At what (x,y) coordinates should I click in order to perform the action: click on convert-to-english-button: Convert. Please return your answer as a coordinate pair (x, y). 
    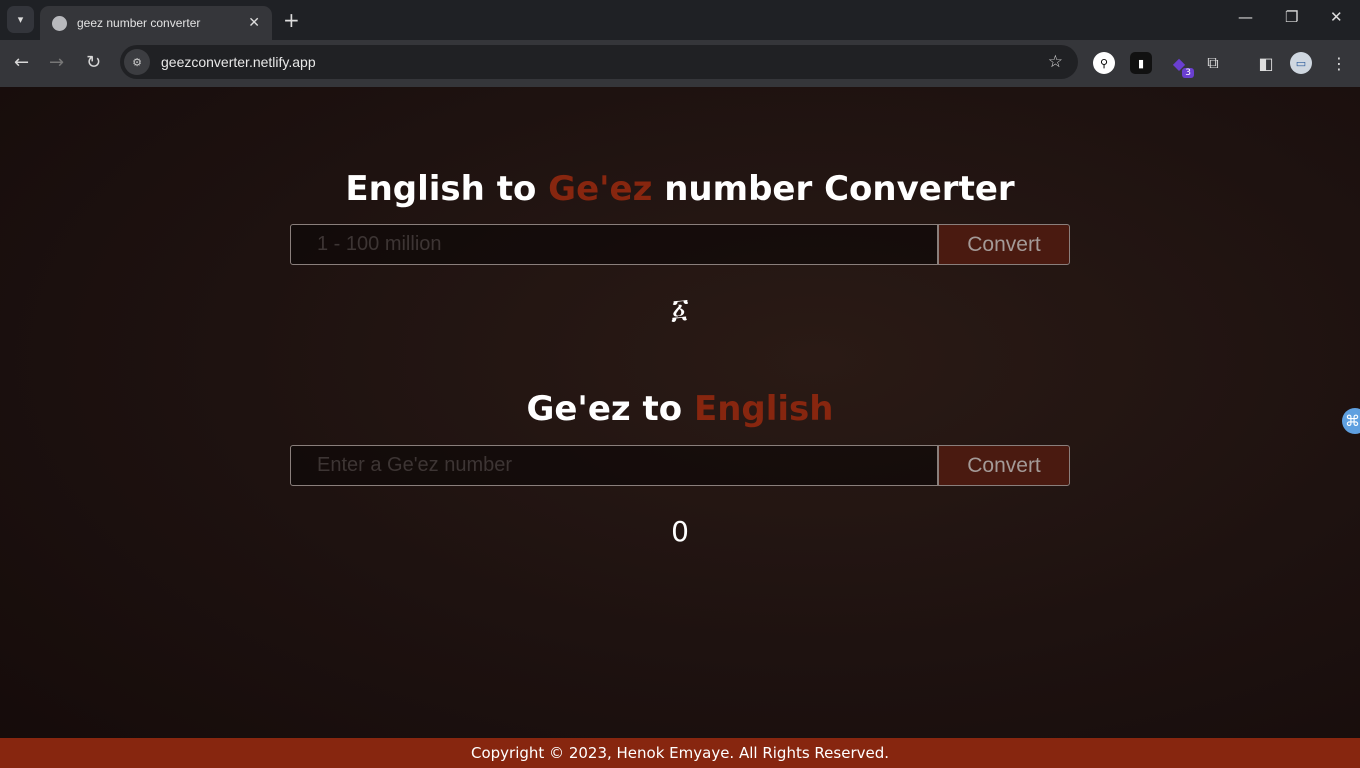
    Looking at the image, I should click on (1004, 465).